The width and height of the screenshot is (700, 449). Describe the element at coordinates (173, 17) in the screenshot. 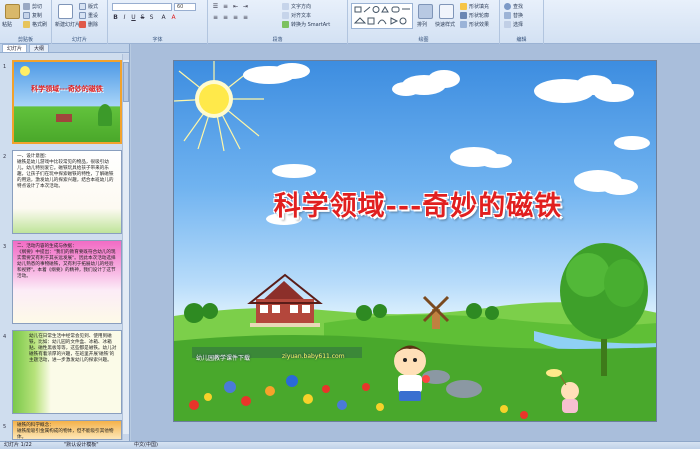

I see `font-color-icon: A` at that location.